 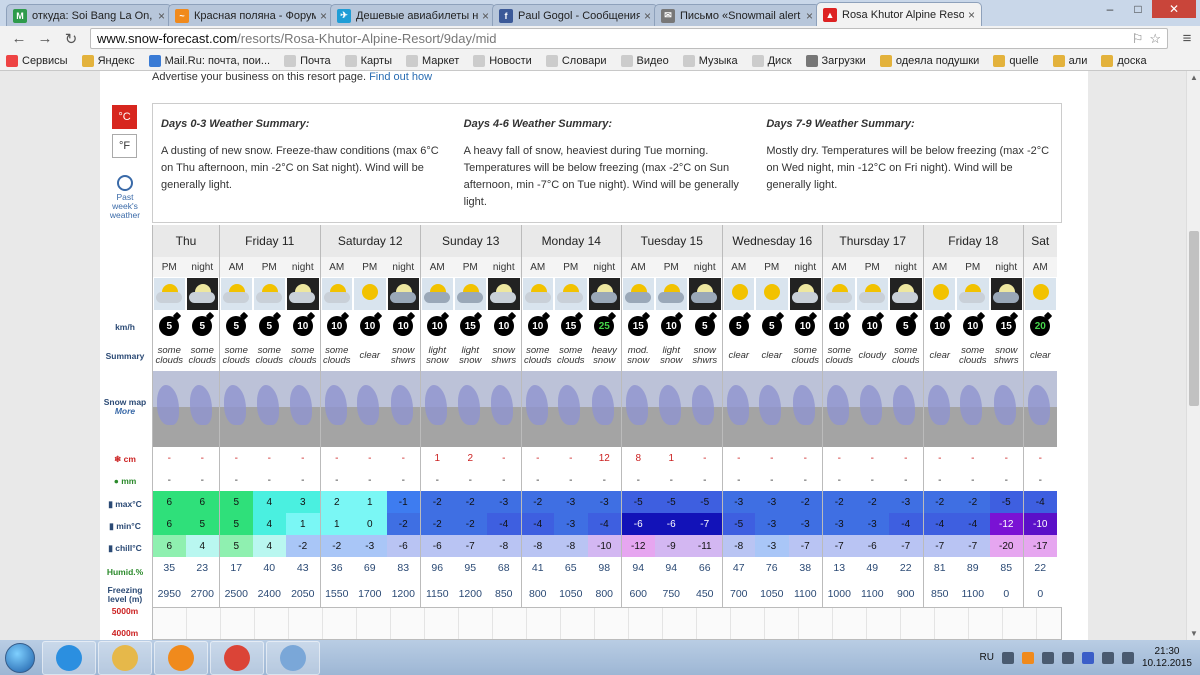 I want to click on ie-taskbar-button, so click(x=69, y=657).